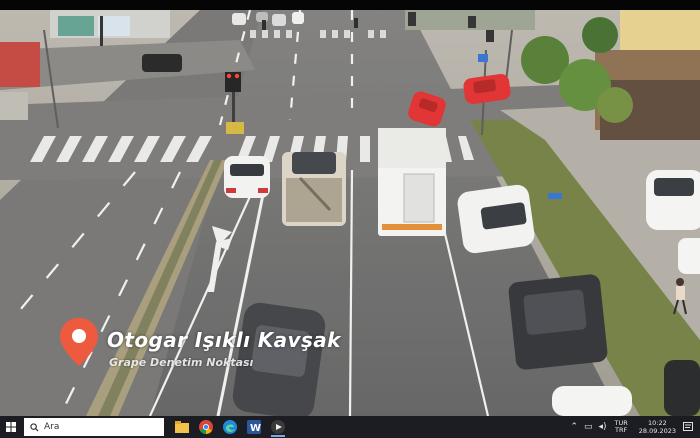 This screenshot has width=700, height=438. I want to click on taskbar-search: Ara, so click(94, 427).